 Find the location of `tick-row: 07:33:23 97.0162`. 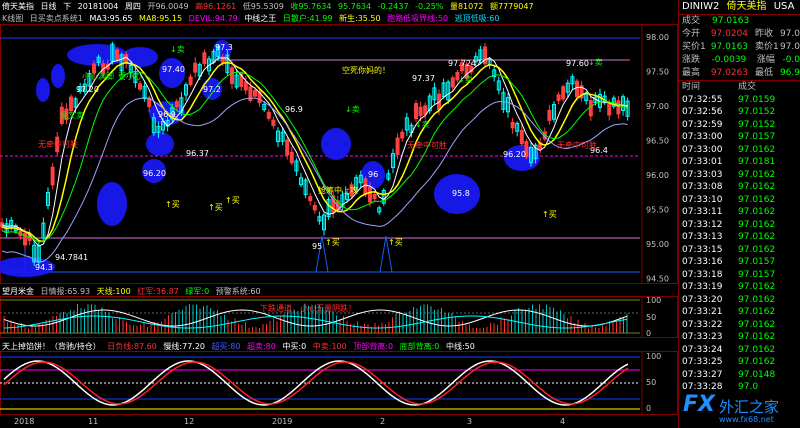

tick-row: 07:33:23 97.0162 is located at coordinates (741, 337).